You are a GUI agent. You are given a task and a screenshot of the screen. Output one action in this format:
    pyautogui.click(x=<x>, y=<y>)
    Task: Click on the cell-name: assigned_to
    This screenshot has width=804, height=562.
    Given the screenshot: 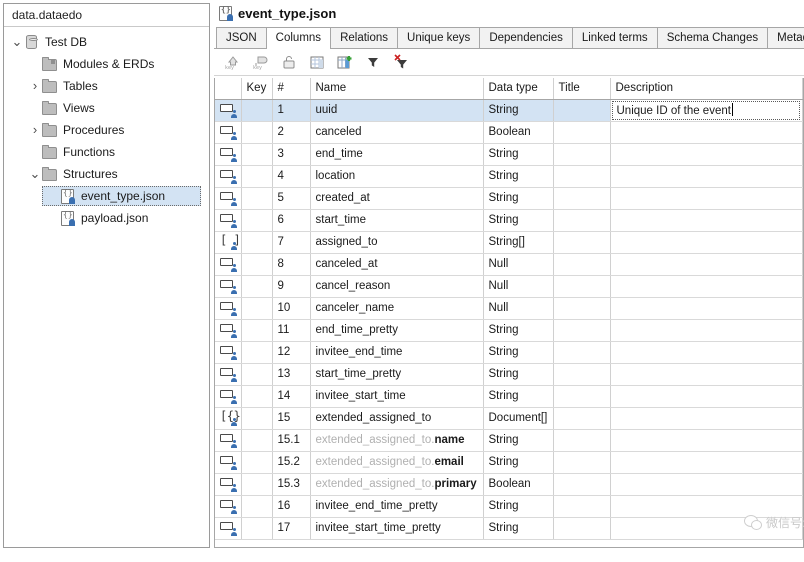 What is the action you would take?
    pyautogui.click(x=397, y=242)
    